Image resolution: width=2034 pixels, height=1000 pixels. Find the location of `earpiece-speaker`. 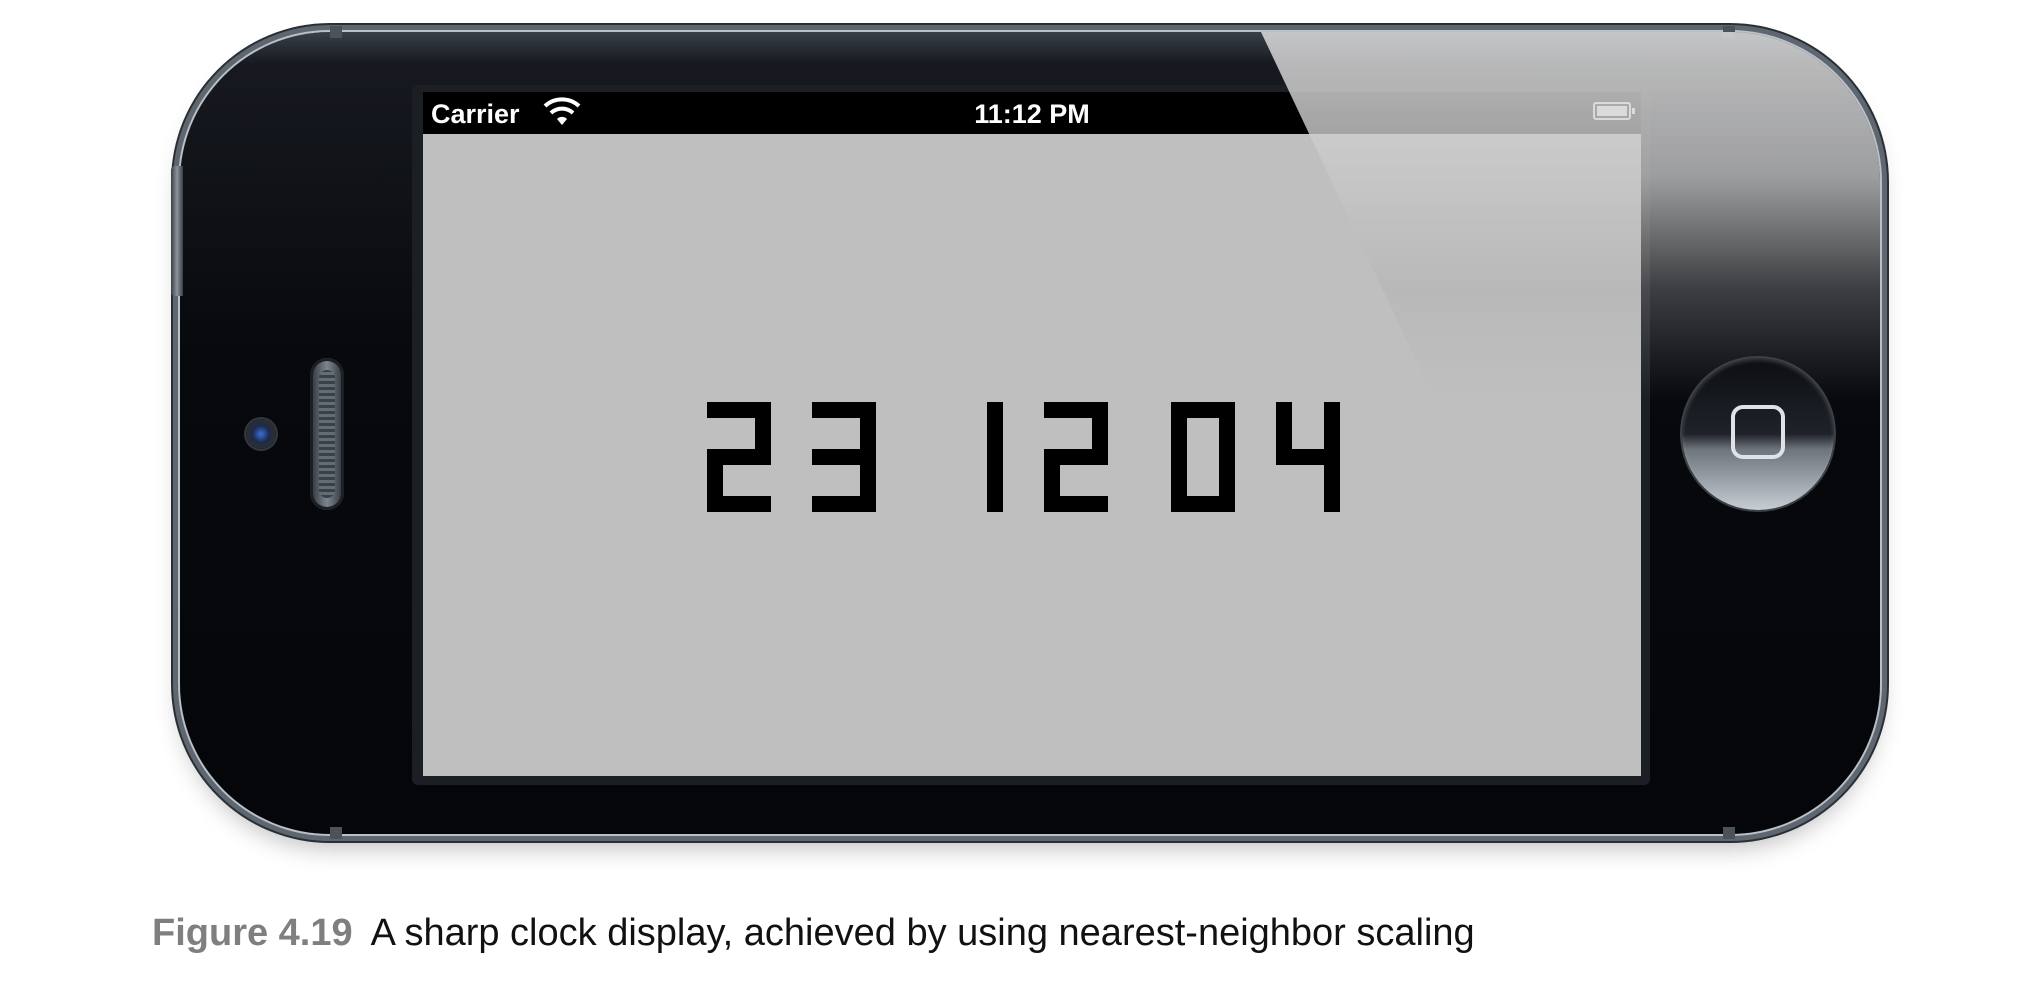

earpiece-speaker is located at coordinates (327, 434).